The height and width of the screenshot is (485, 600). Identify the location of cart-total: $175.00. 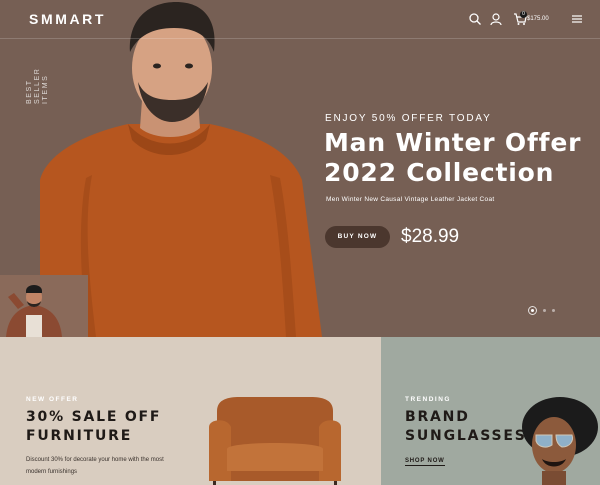
(538, 19).